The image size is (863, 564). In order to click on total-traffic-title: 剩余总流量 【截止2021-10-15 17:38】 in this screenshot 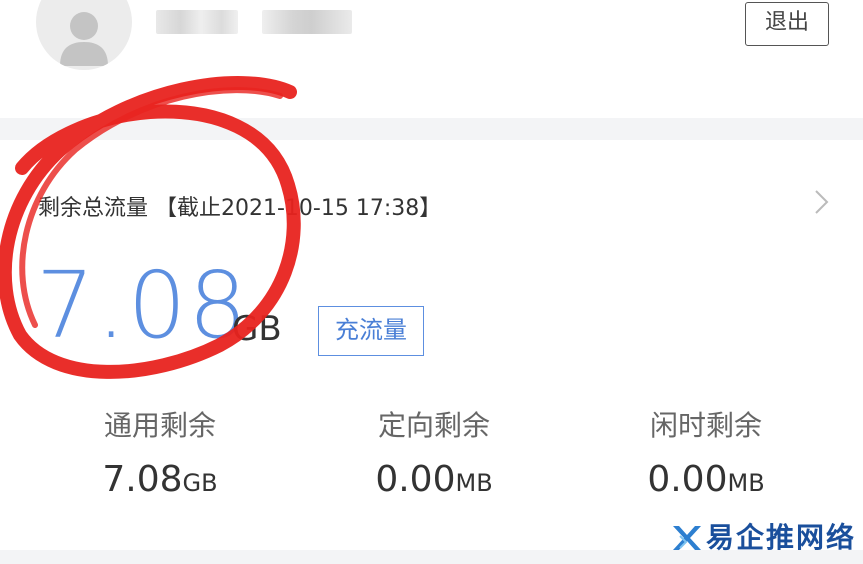, I will do `click(240, 208)`.